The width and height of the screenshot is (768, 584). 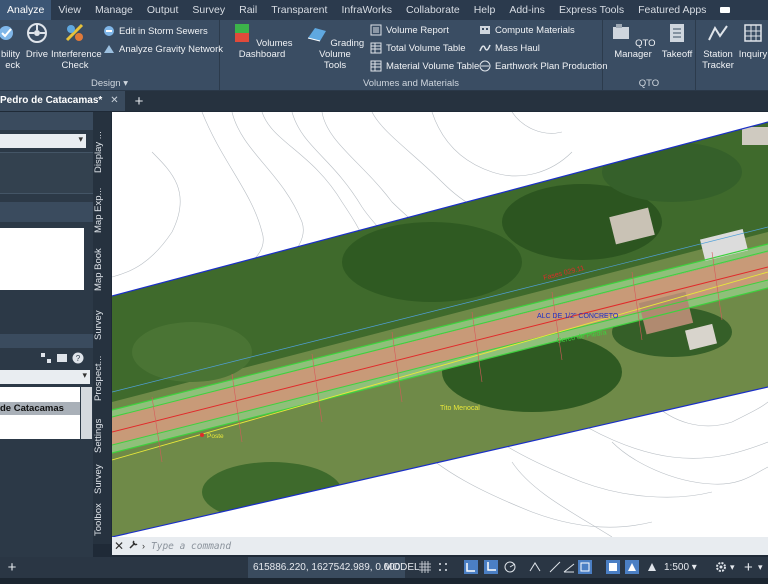 I want to click on list-view-icon, so click(x=62, y=358).